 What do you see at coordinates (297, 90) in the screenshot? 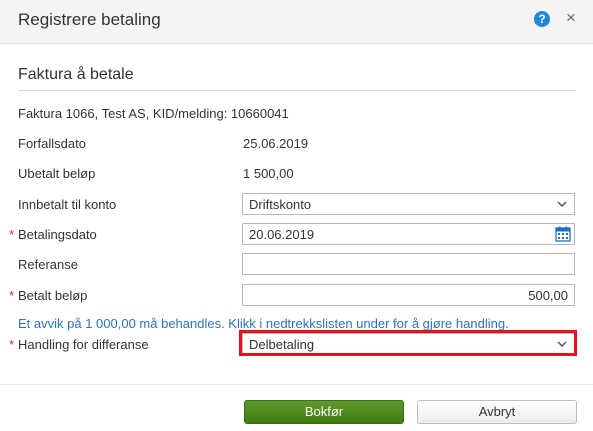
I see `section-divider` at bounding box center [297, 90].